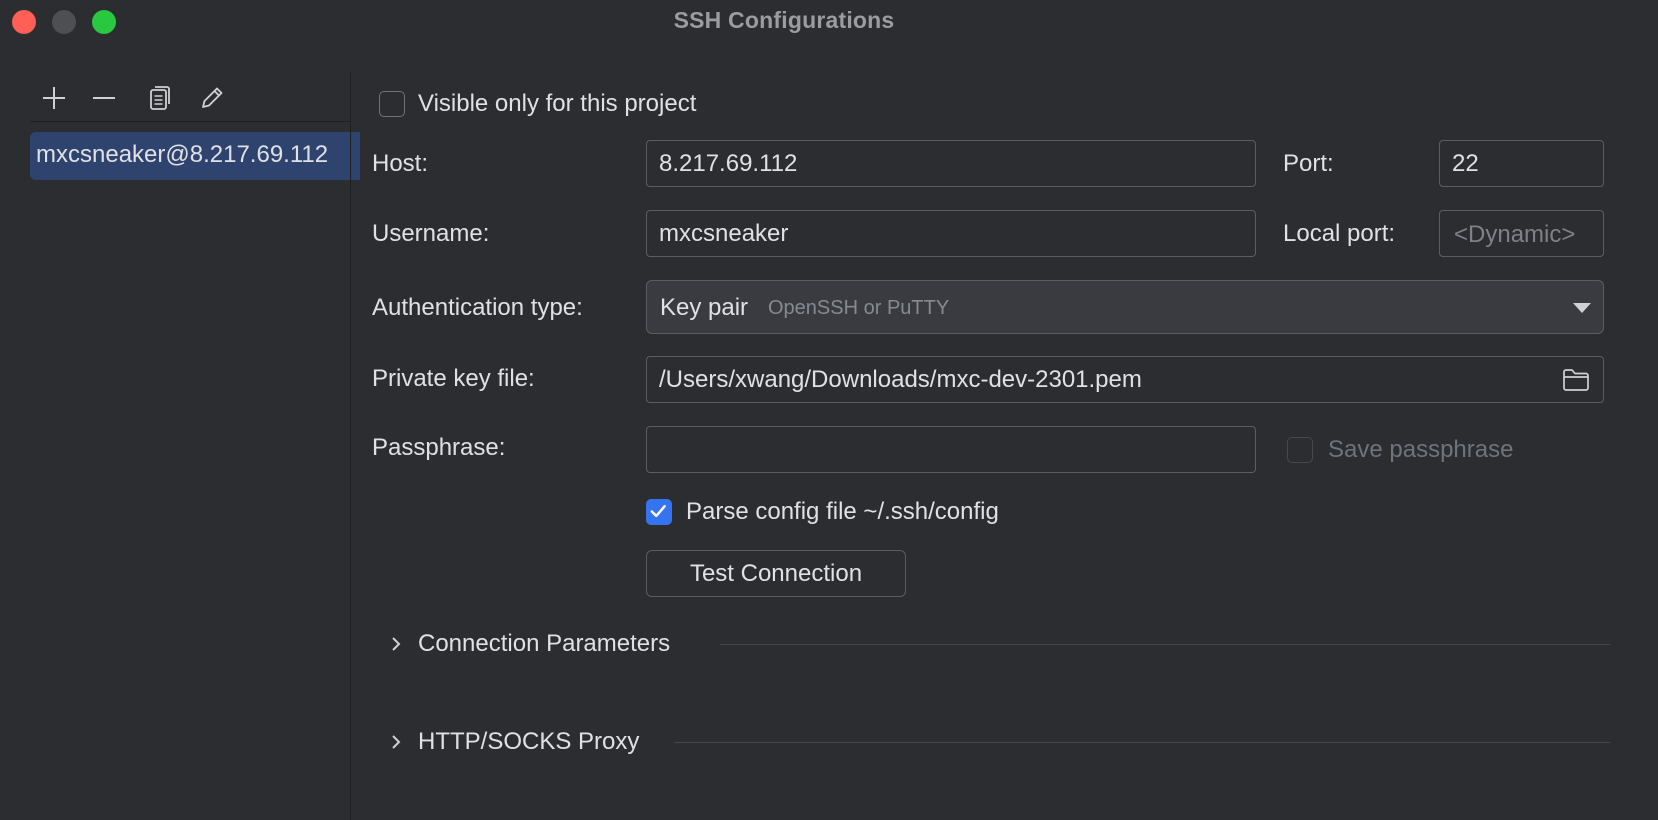  What do you see at coordinates (724, 233) in the screenshot?
I see `username-input-value: mxcsneaker` at bounding box center [724, 233].